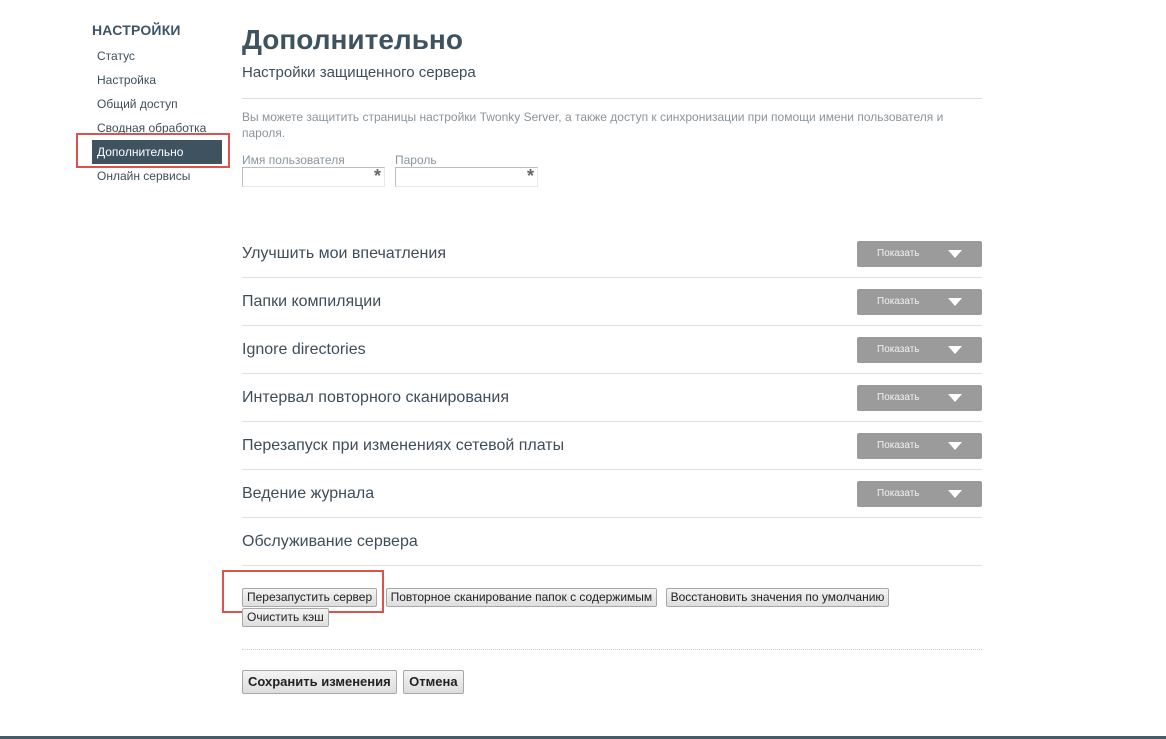 The image size is (1166, 739). I want to click on section-title: Ведение журнала, so click(308, 493).